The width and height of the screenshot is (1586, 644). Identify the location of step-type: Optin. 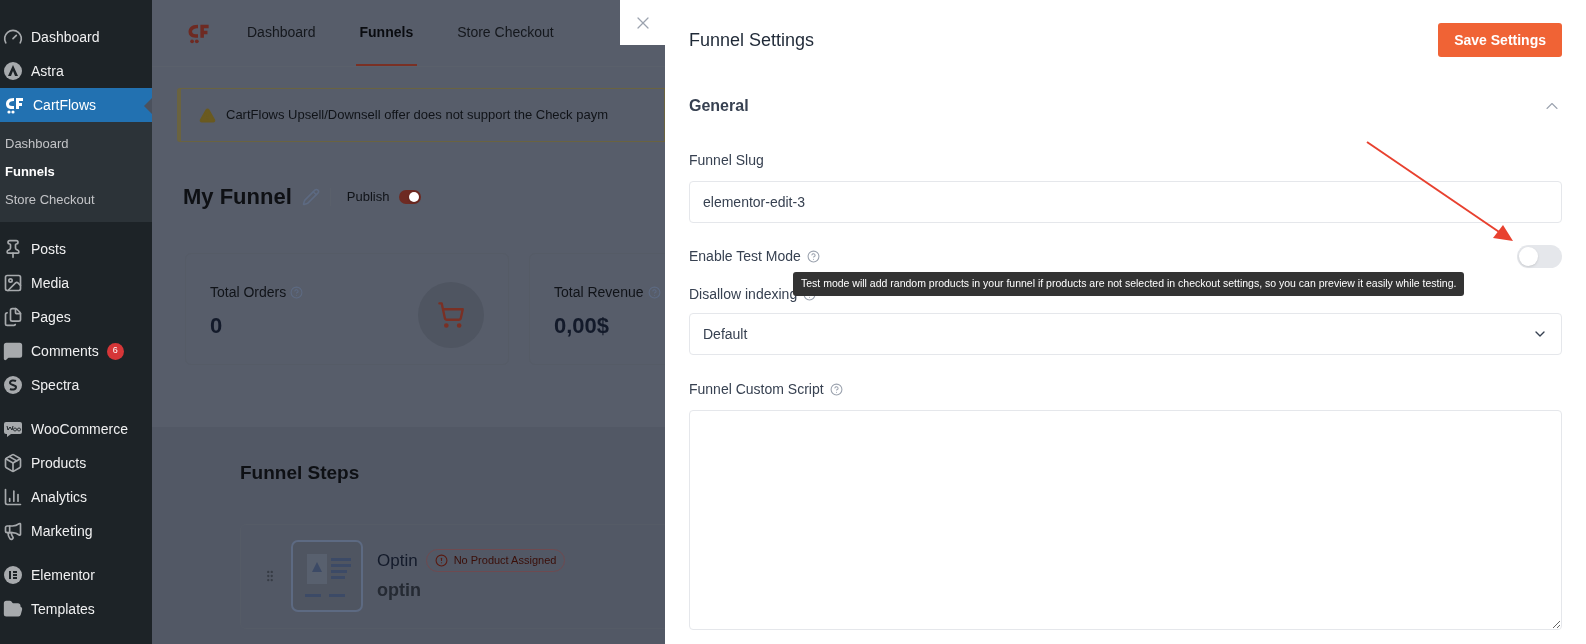
(397, 560).